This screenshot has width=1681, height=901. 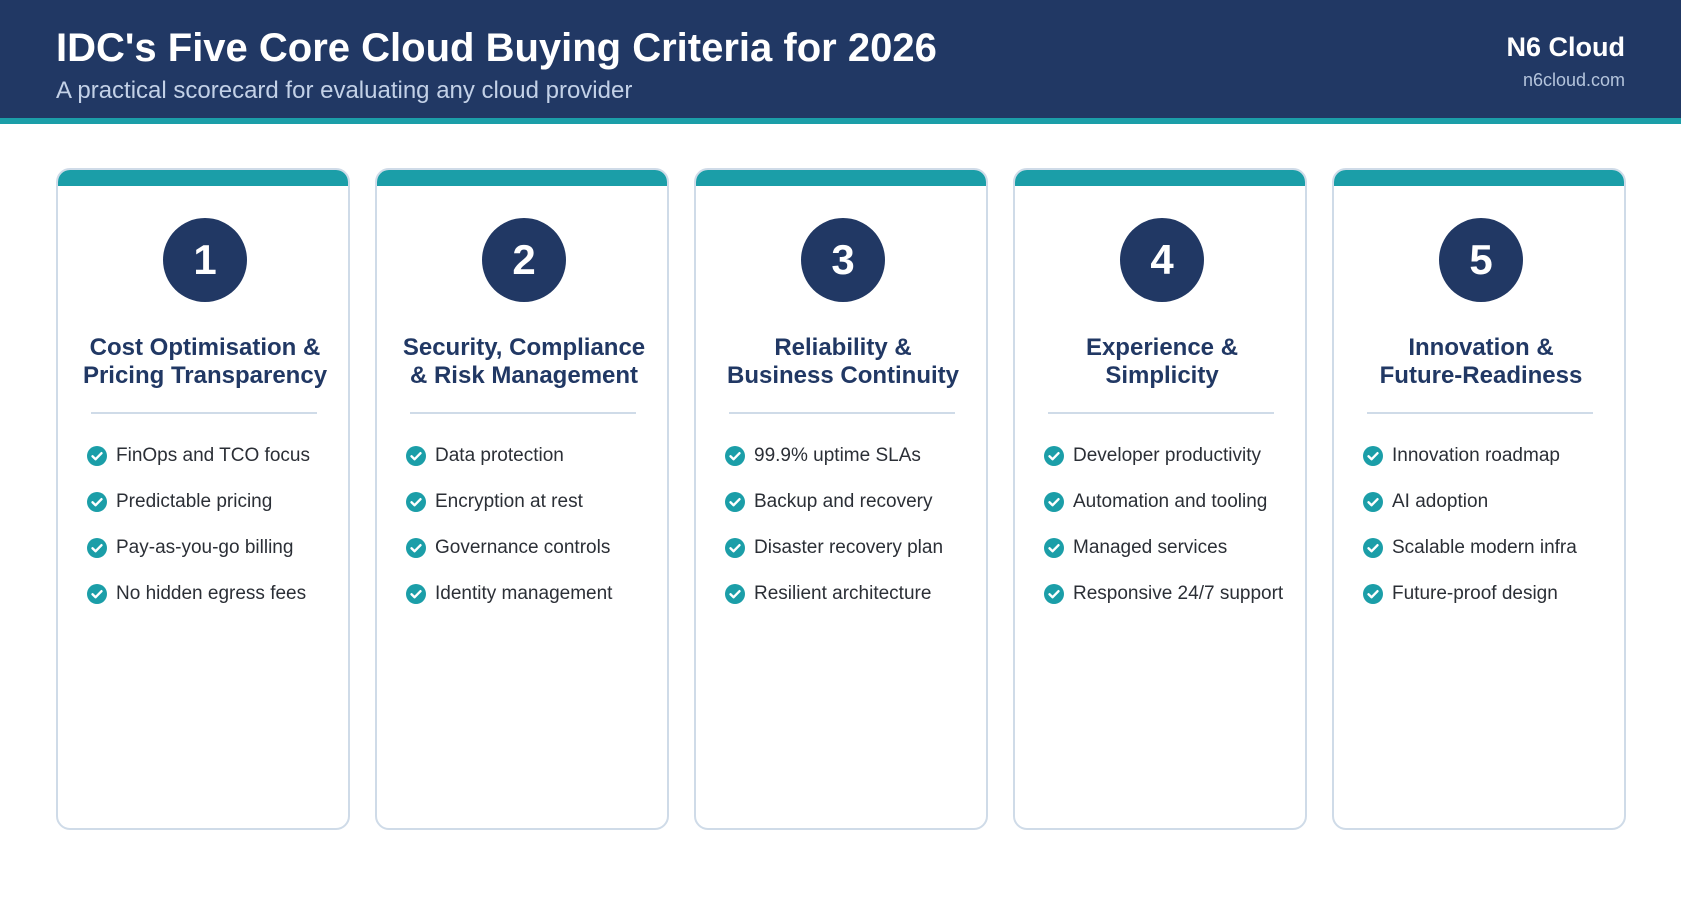 I want to click on criteria-item: Governance controls, so click(x=509, y=559).